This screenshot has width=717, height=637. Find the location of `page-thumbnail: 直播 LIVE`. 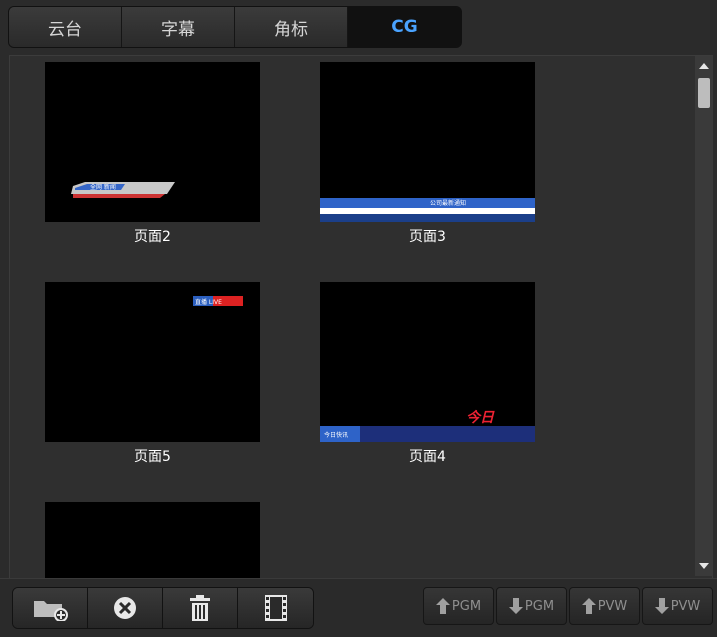

page-thumbnail: 直播 LIVE is located at coordinates (152, 362).